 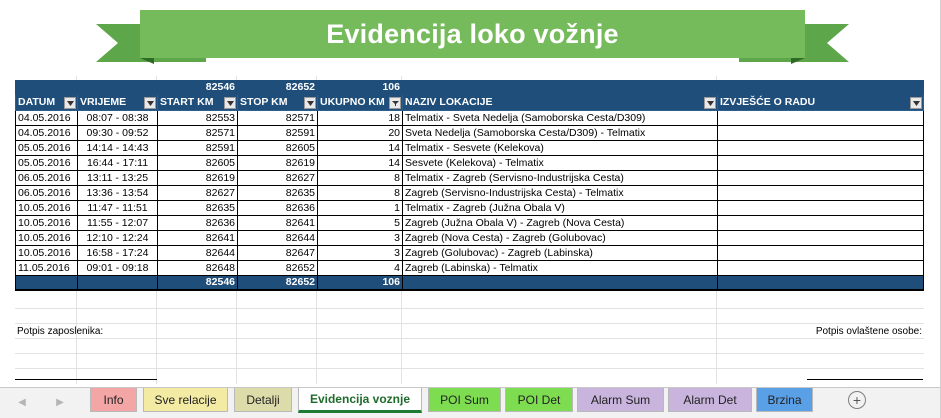 What do you see at coordinates (360, 268) in the screenshot?
I see `cell-ukupno-km: 4` at bounding box center [360, 268].